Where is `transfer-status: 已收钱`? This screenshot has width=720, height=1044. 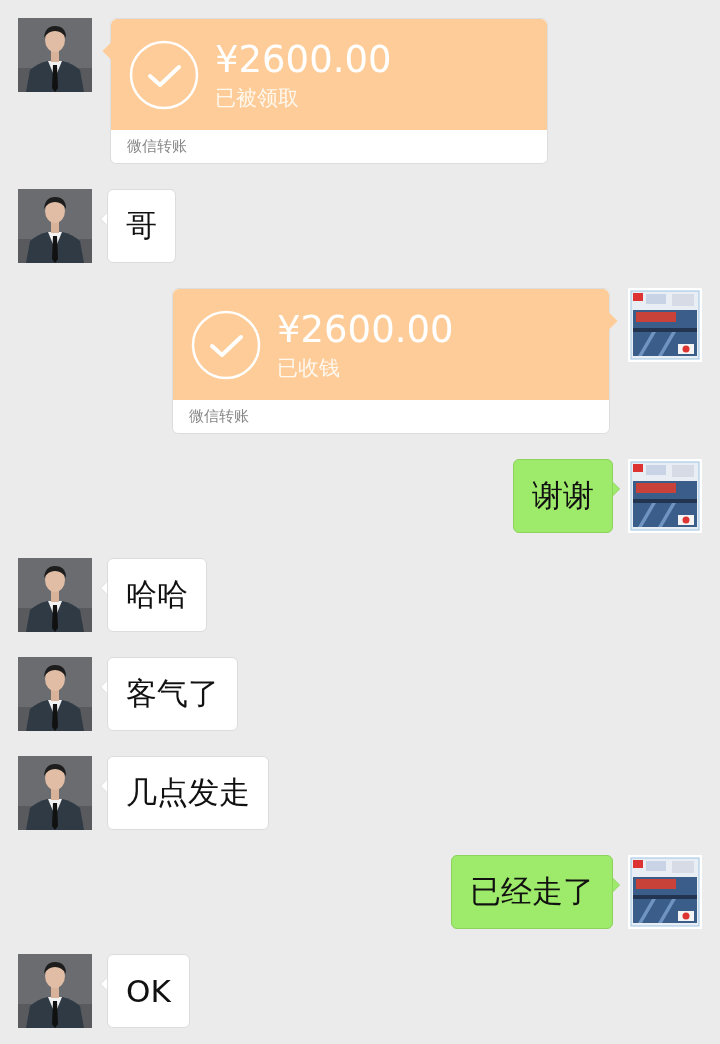
transfer-status: 已收钱 is located at coordinates (309, 368).